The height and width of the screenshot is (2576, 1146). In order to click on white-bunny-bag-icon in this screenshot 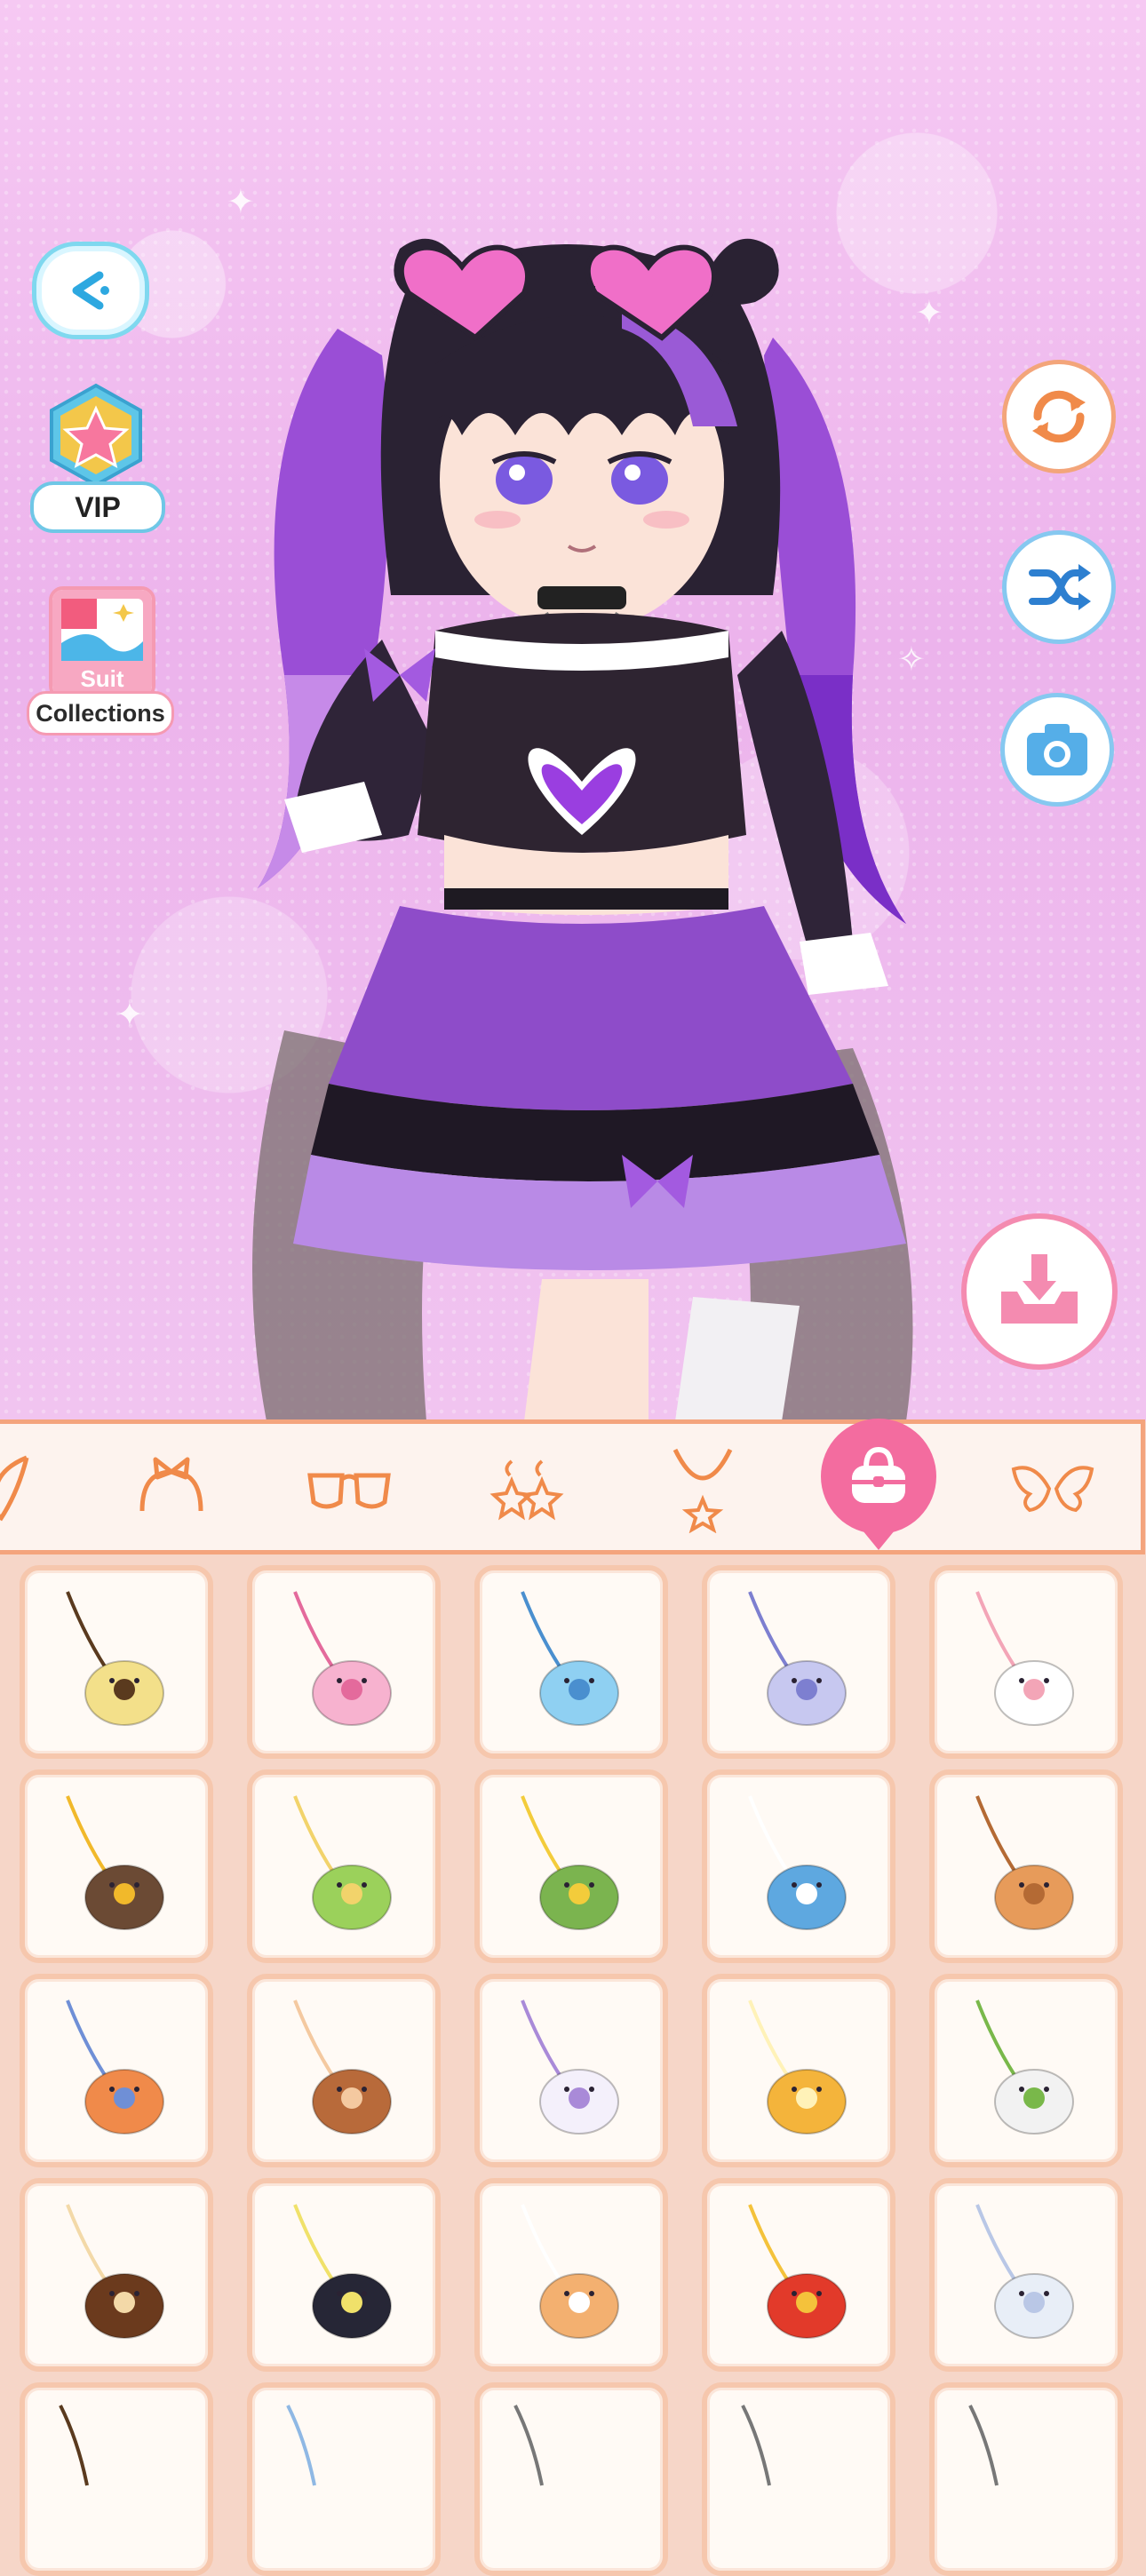, I will do `click(570, 2067)`.